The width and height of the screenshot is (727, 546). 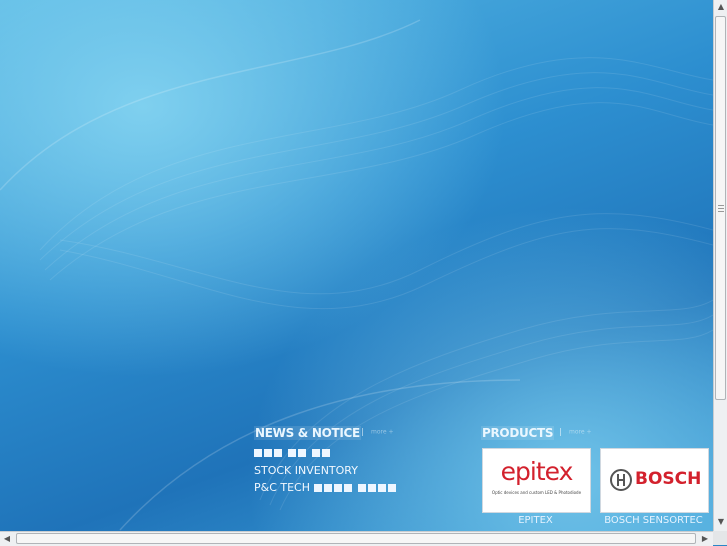 I want to click on vertical-scroll-thumb, so click(x=720, y=208).